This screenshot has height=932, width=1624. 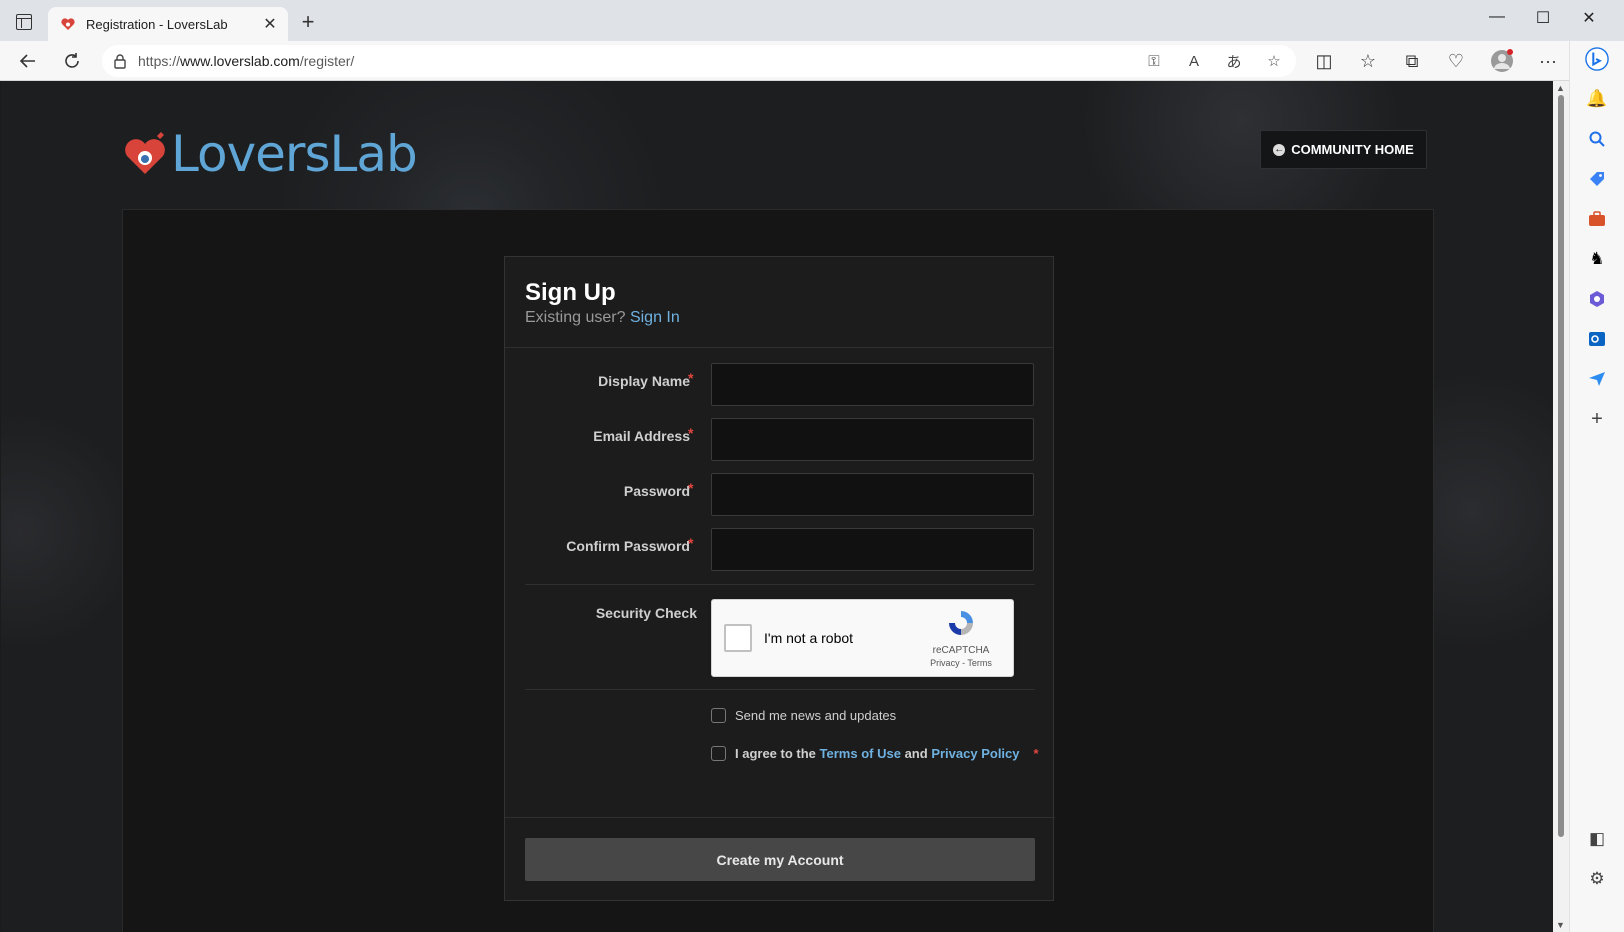 I want to click on sidebar-settings-gear-icon: ⚙, so click(x=1597, y=879).